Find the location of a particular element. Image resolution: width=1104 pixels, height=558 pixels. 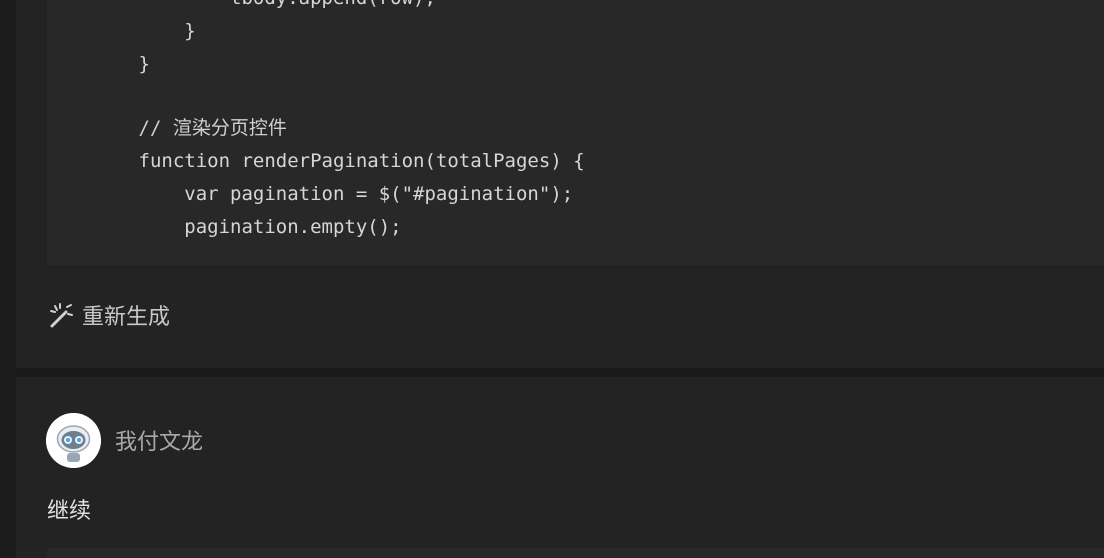

code-line: pagination.empty(); is located at coordinates (224, 227).